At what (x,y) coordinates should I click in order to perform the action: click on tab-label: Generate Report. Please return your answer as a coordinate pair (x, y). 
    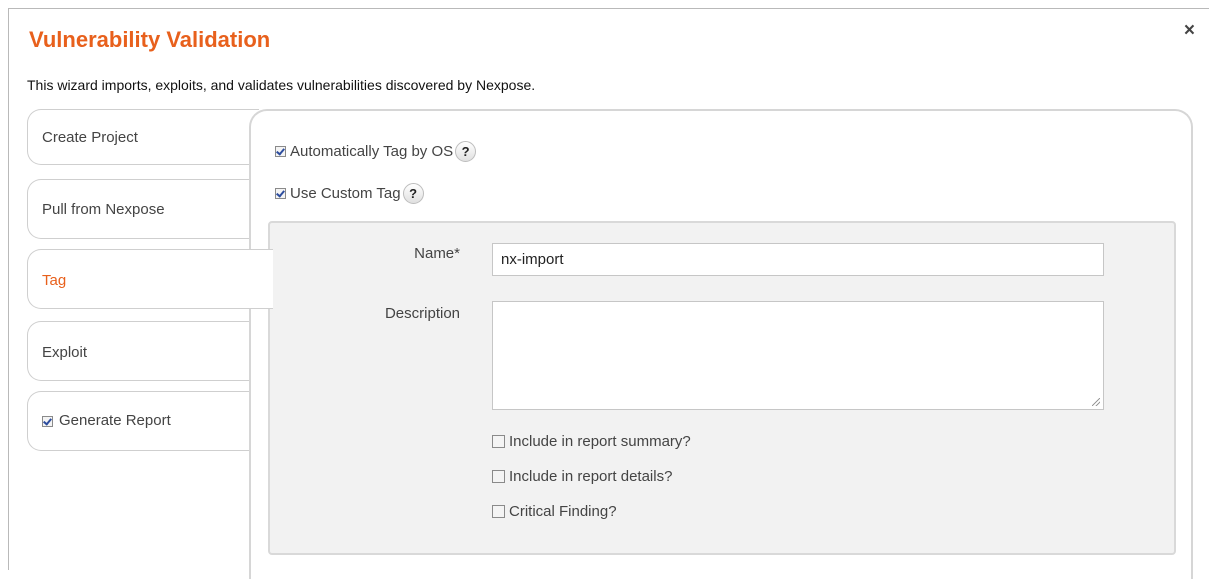
    Looking at the image, I should click on (115, 420).